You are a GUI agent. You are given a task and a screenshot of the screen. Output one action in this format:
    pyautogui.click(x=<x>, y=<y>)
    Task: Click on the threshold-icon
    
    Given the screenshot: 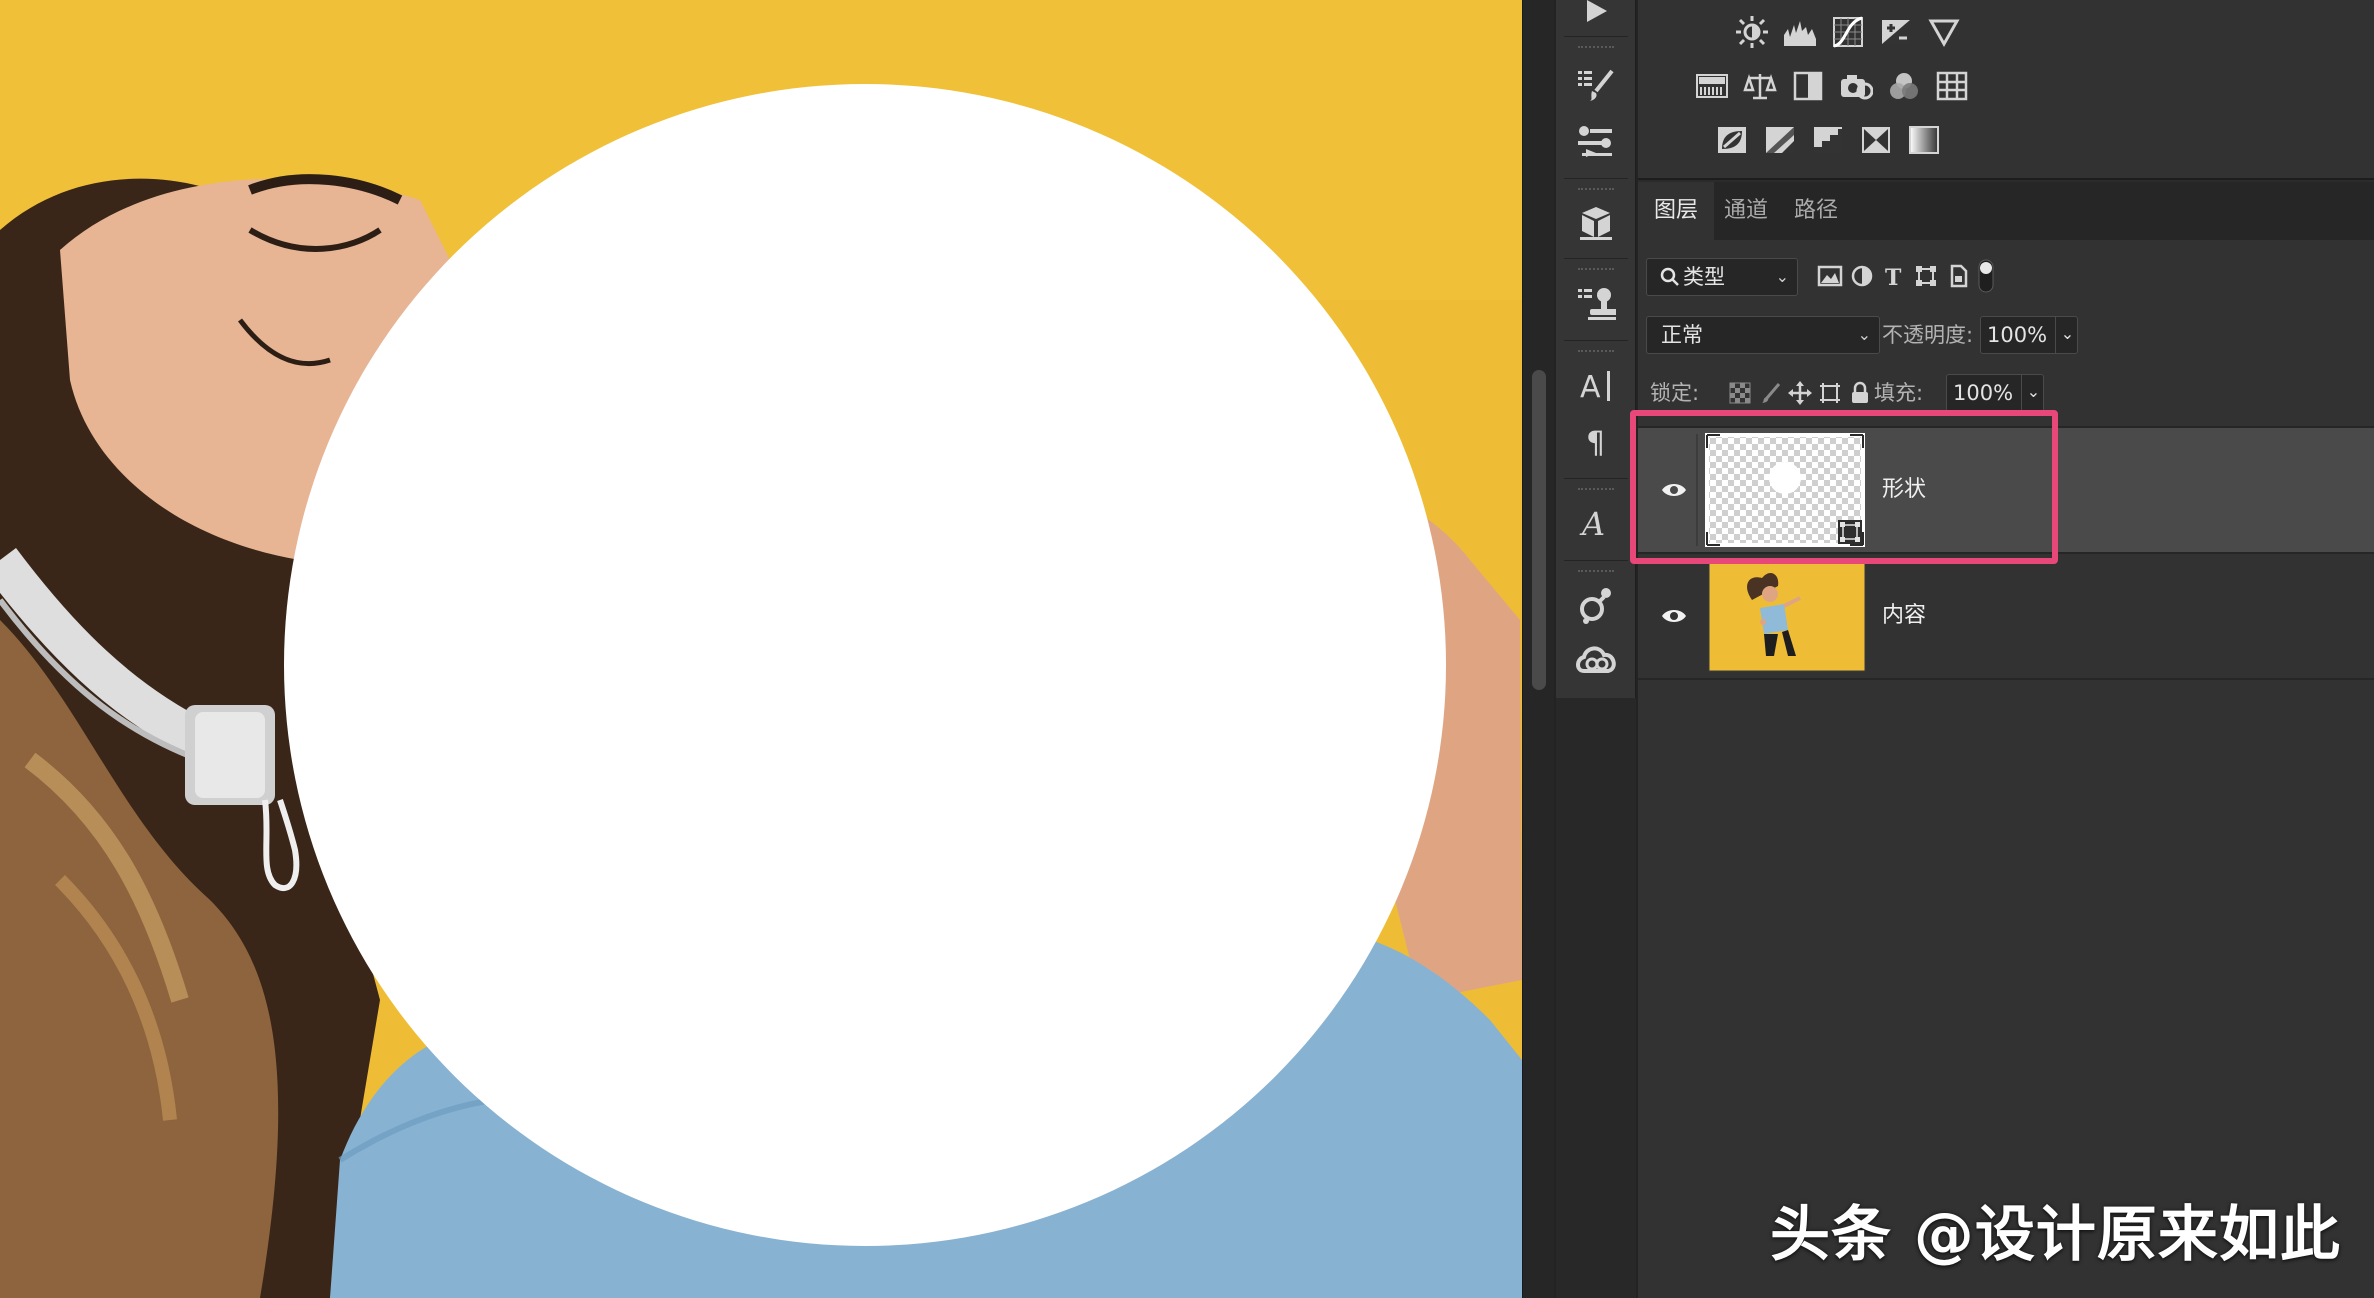 What is the action you would take?
    pyautogui.click(x=1828, y=140)
    